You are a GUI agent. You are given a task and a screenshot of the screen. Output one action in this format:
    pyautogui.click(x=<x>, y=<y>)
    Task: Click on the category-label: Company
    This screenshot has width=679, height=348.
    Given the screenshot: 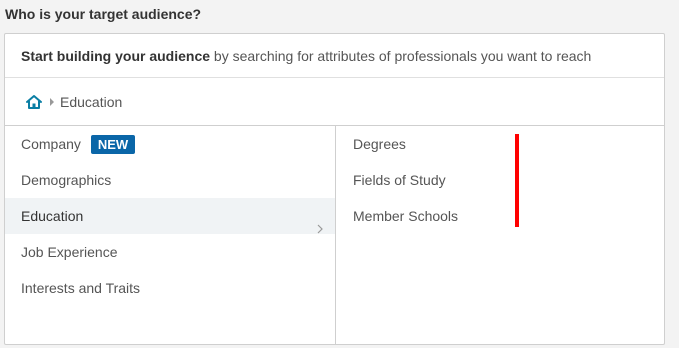 What is the action you would take?
    pyautogui.click(x=51, y=144)
    